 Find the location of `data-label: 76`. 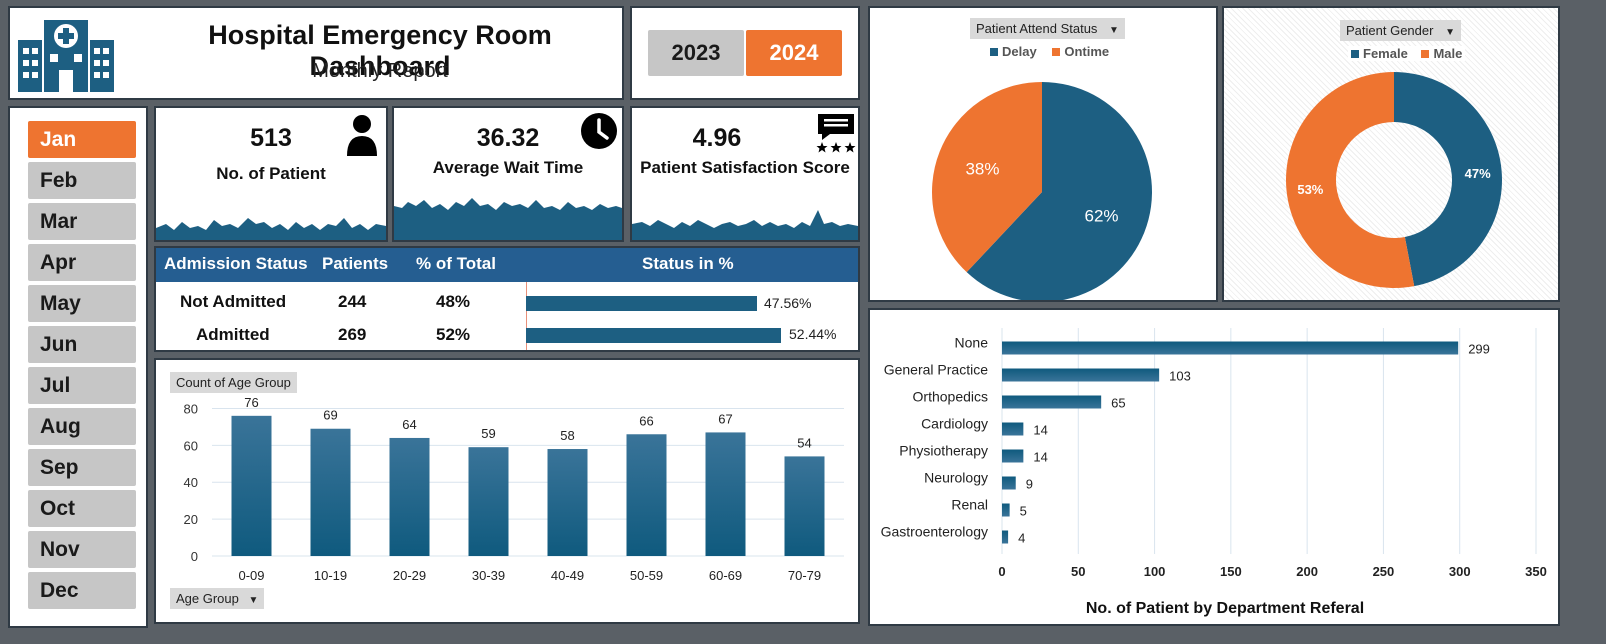

data-label: 76 is located at coordinates (251, 402).